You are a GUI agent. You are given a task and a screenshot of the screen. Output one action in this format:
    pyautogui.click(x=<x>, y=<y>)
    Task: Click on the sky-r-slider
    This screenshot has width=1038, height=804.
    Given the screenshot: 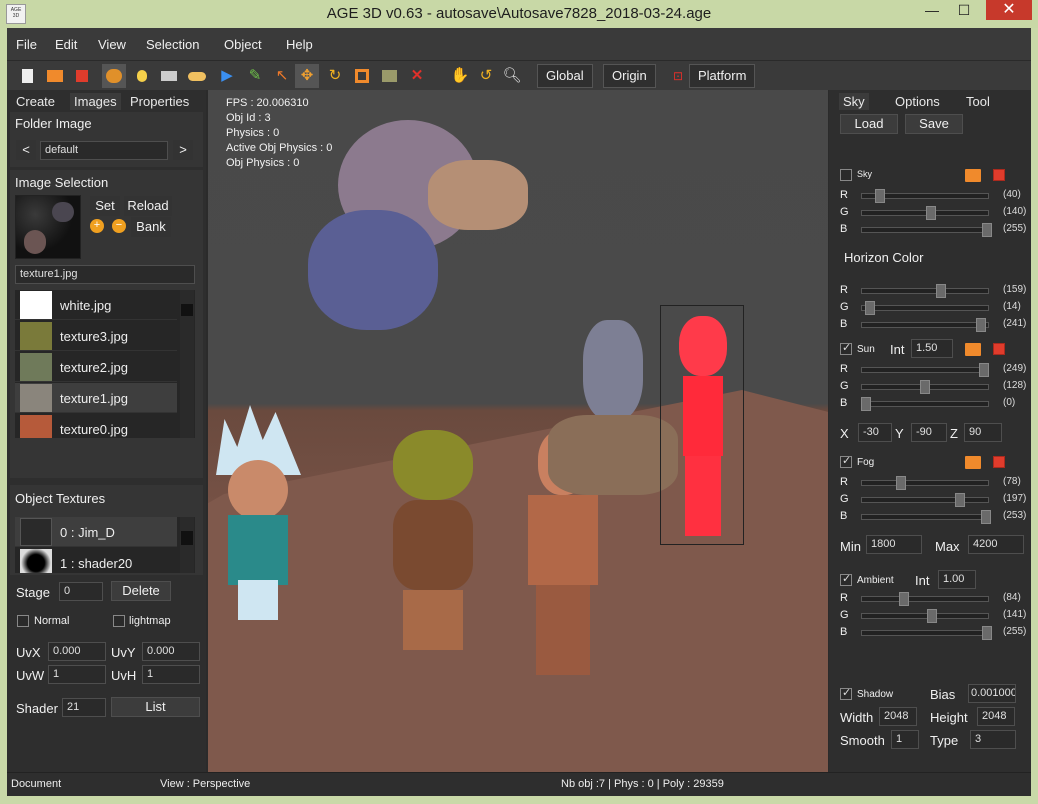 What is the action you would take?
    pyautogui.click(x=925, y=196)
    